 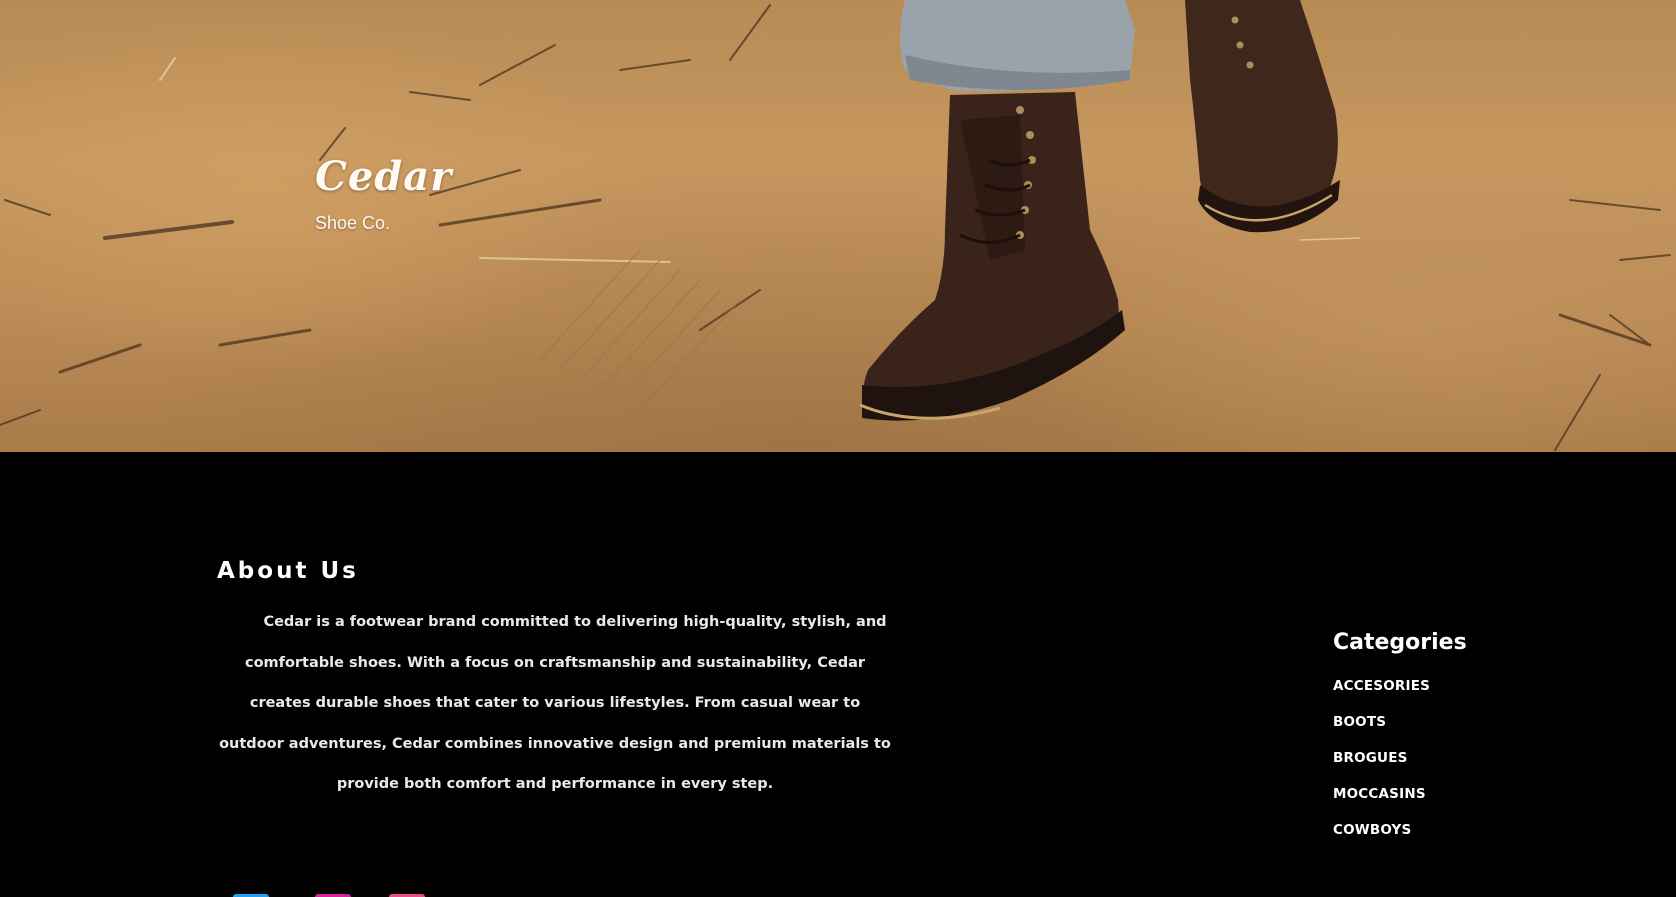 I want to click on category-item-cowboys: COWBOYS, so click(x=1463, y=837).